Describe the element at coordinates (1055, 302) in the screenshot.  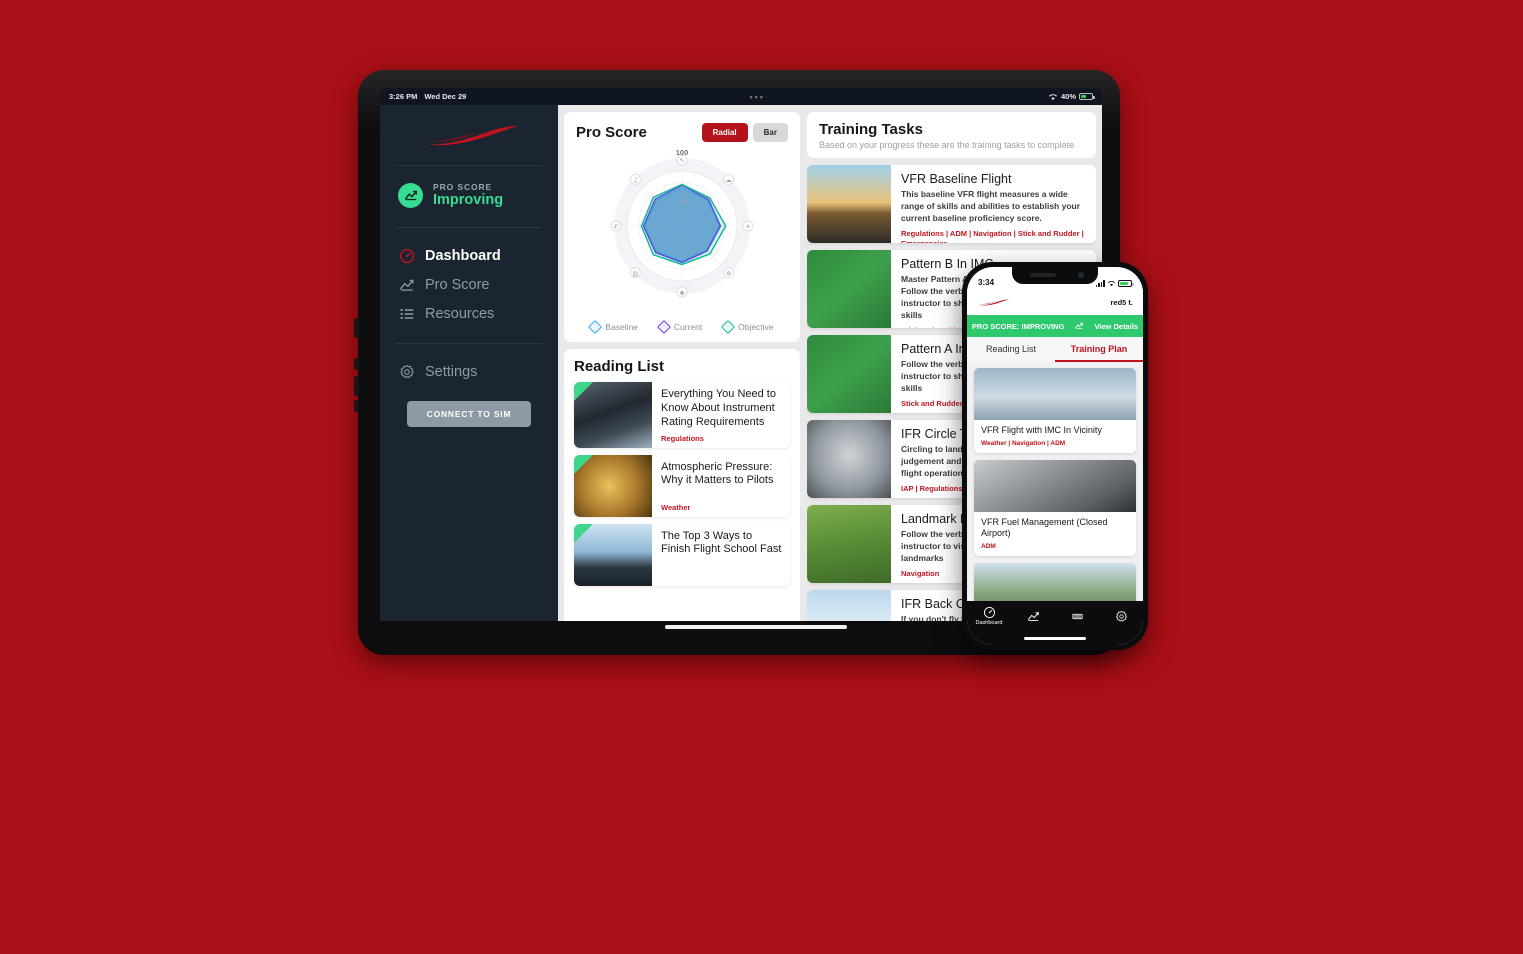
I see `phone-header: red5 t.` at that location.